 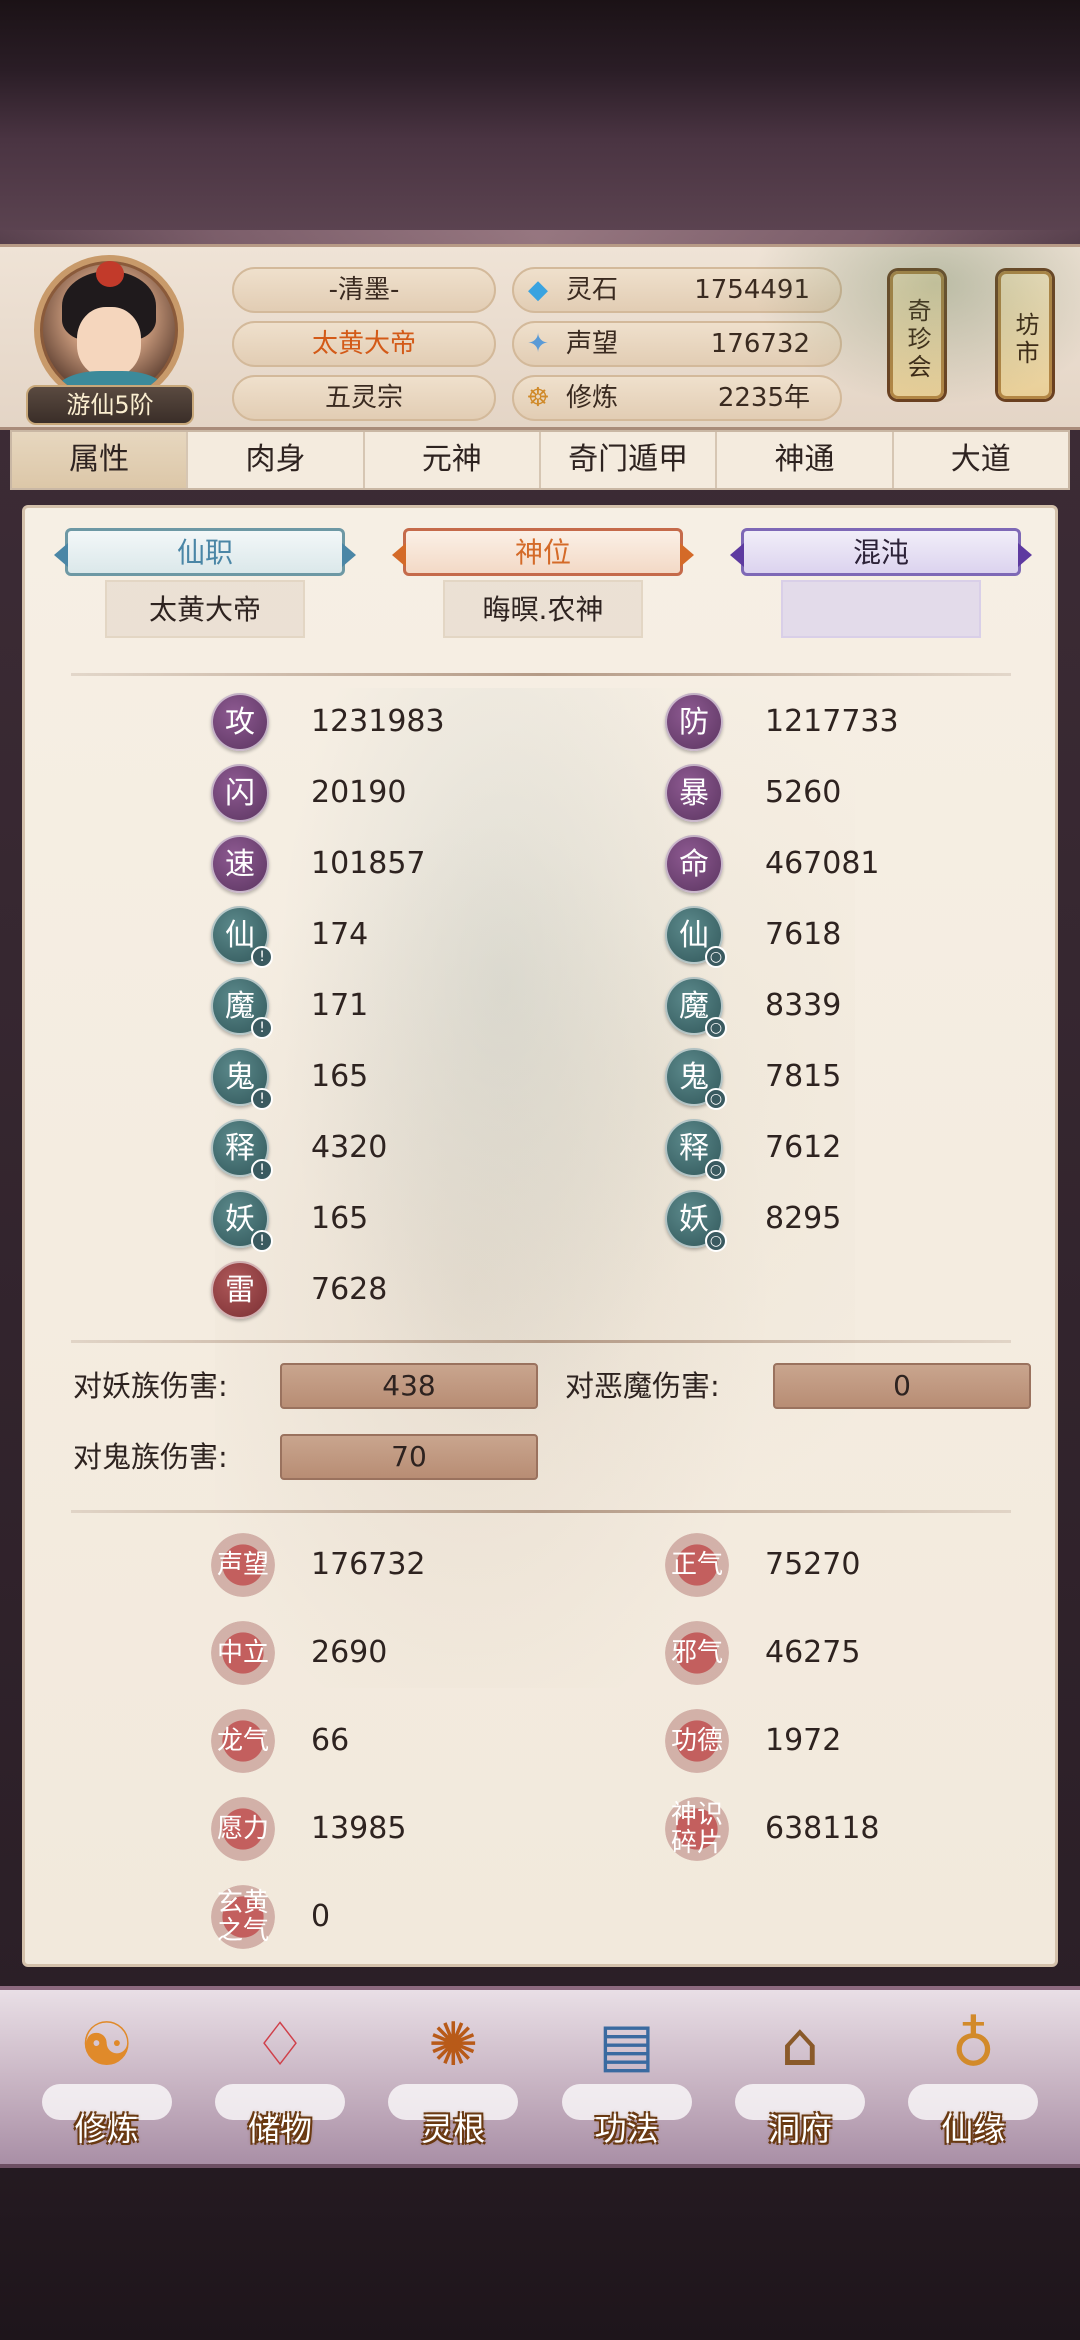 I want to click on chaos-box: 混沌, so click(x=881, y=583).